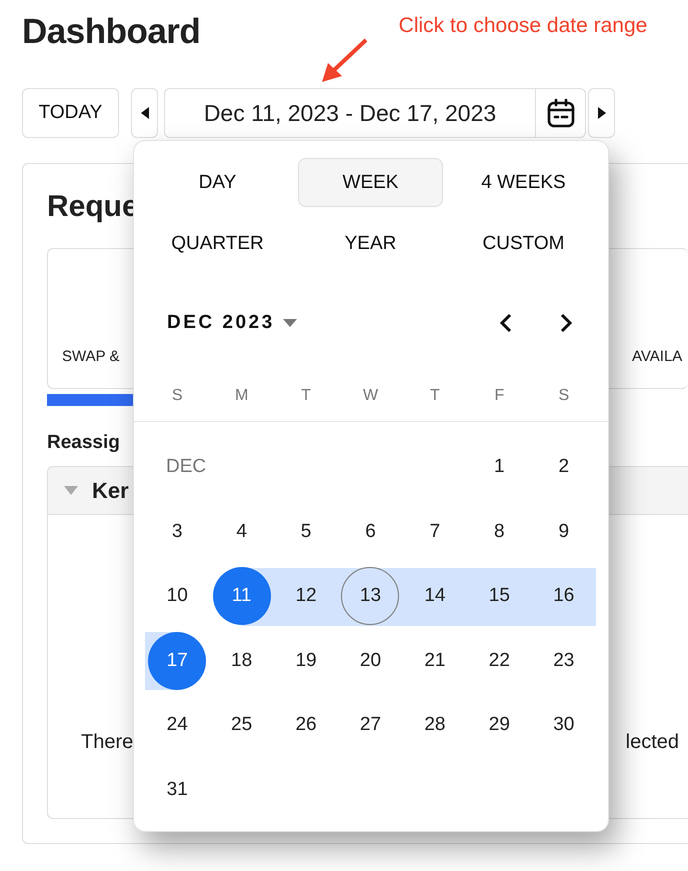 The image size is (688, 871). What do you see at coordinates (350, 113) in the screenshot?
I see `date-range-text: Dec 11, 2023 - Dec 17, 2023` at bounding box center [350, 113].